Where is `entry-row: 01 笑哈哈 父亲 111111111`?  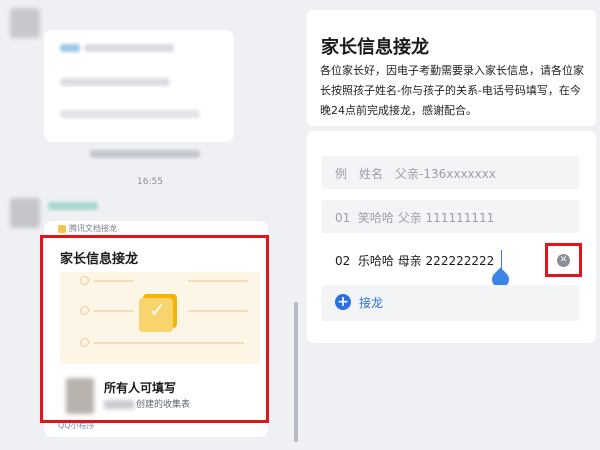 entry-row: 01 笑哈哈 父亲 111111111 is located at coordinates (450, 216).